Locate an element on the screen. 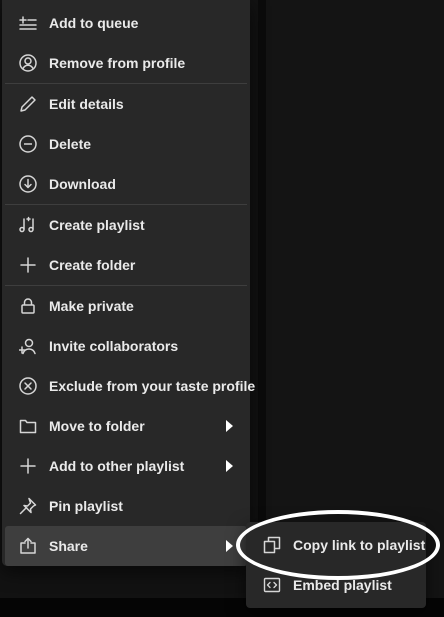  menu-item-label: Edit details is located at coordinates (86, 104).